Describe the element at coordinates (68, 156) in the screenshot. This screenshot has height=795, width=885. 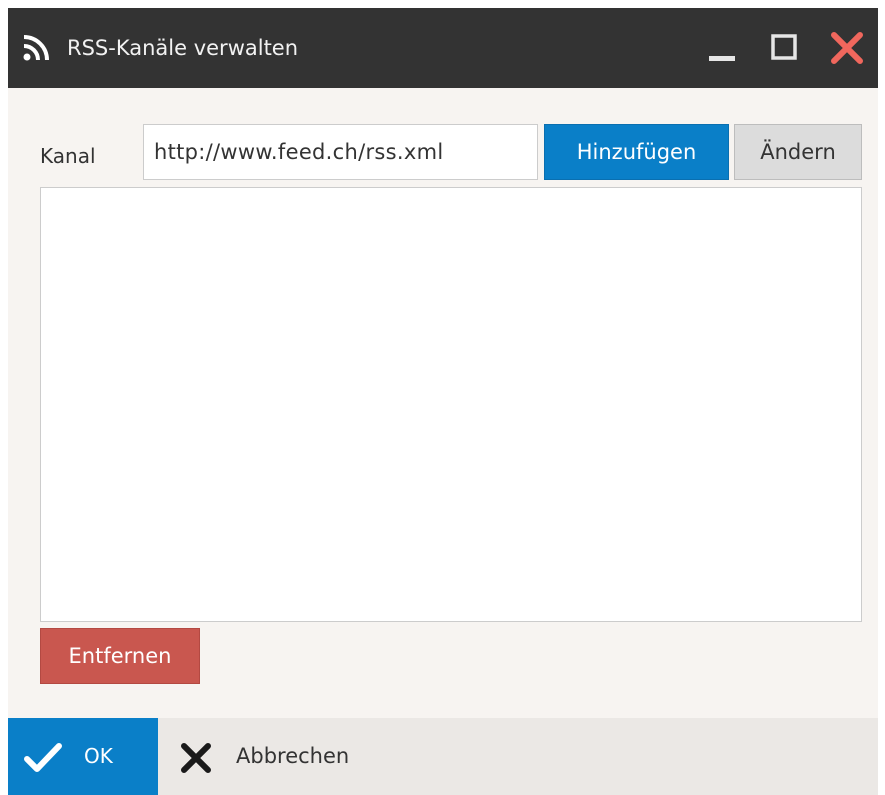
I see `channel-label: Kanal` at that location.